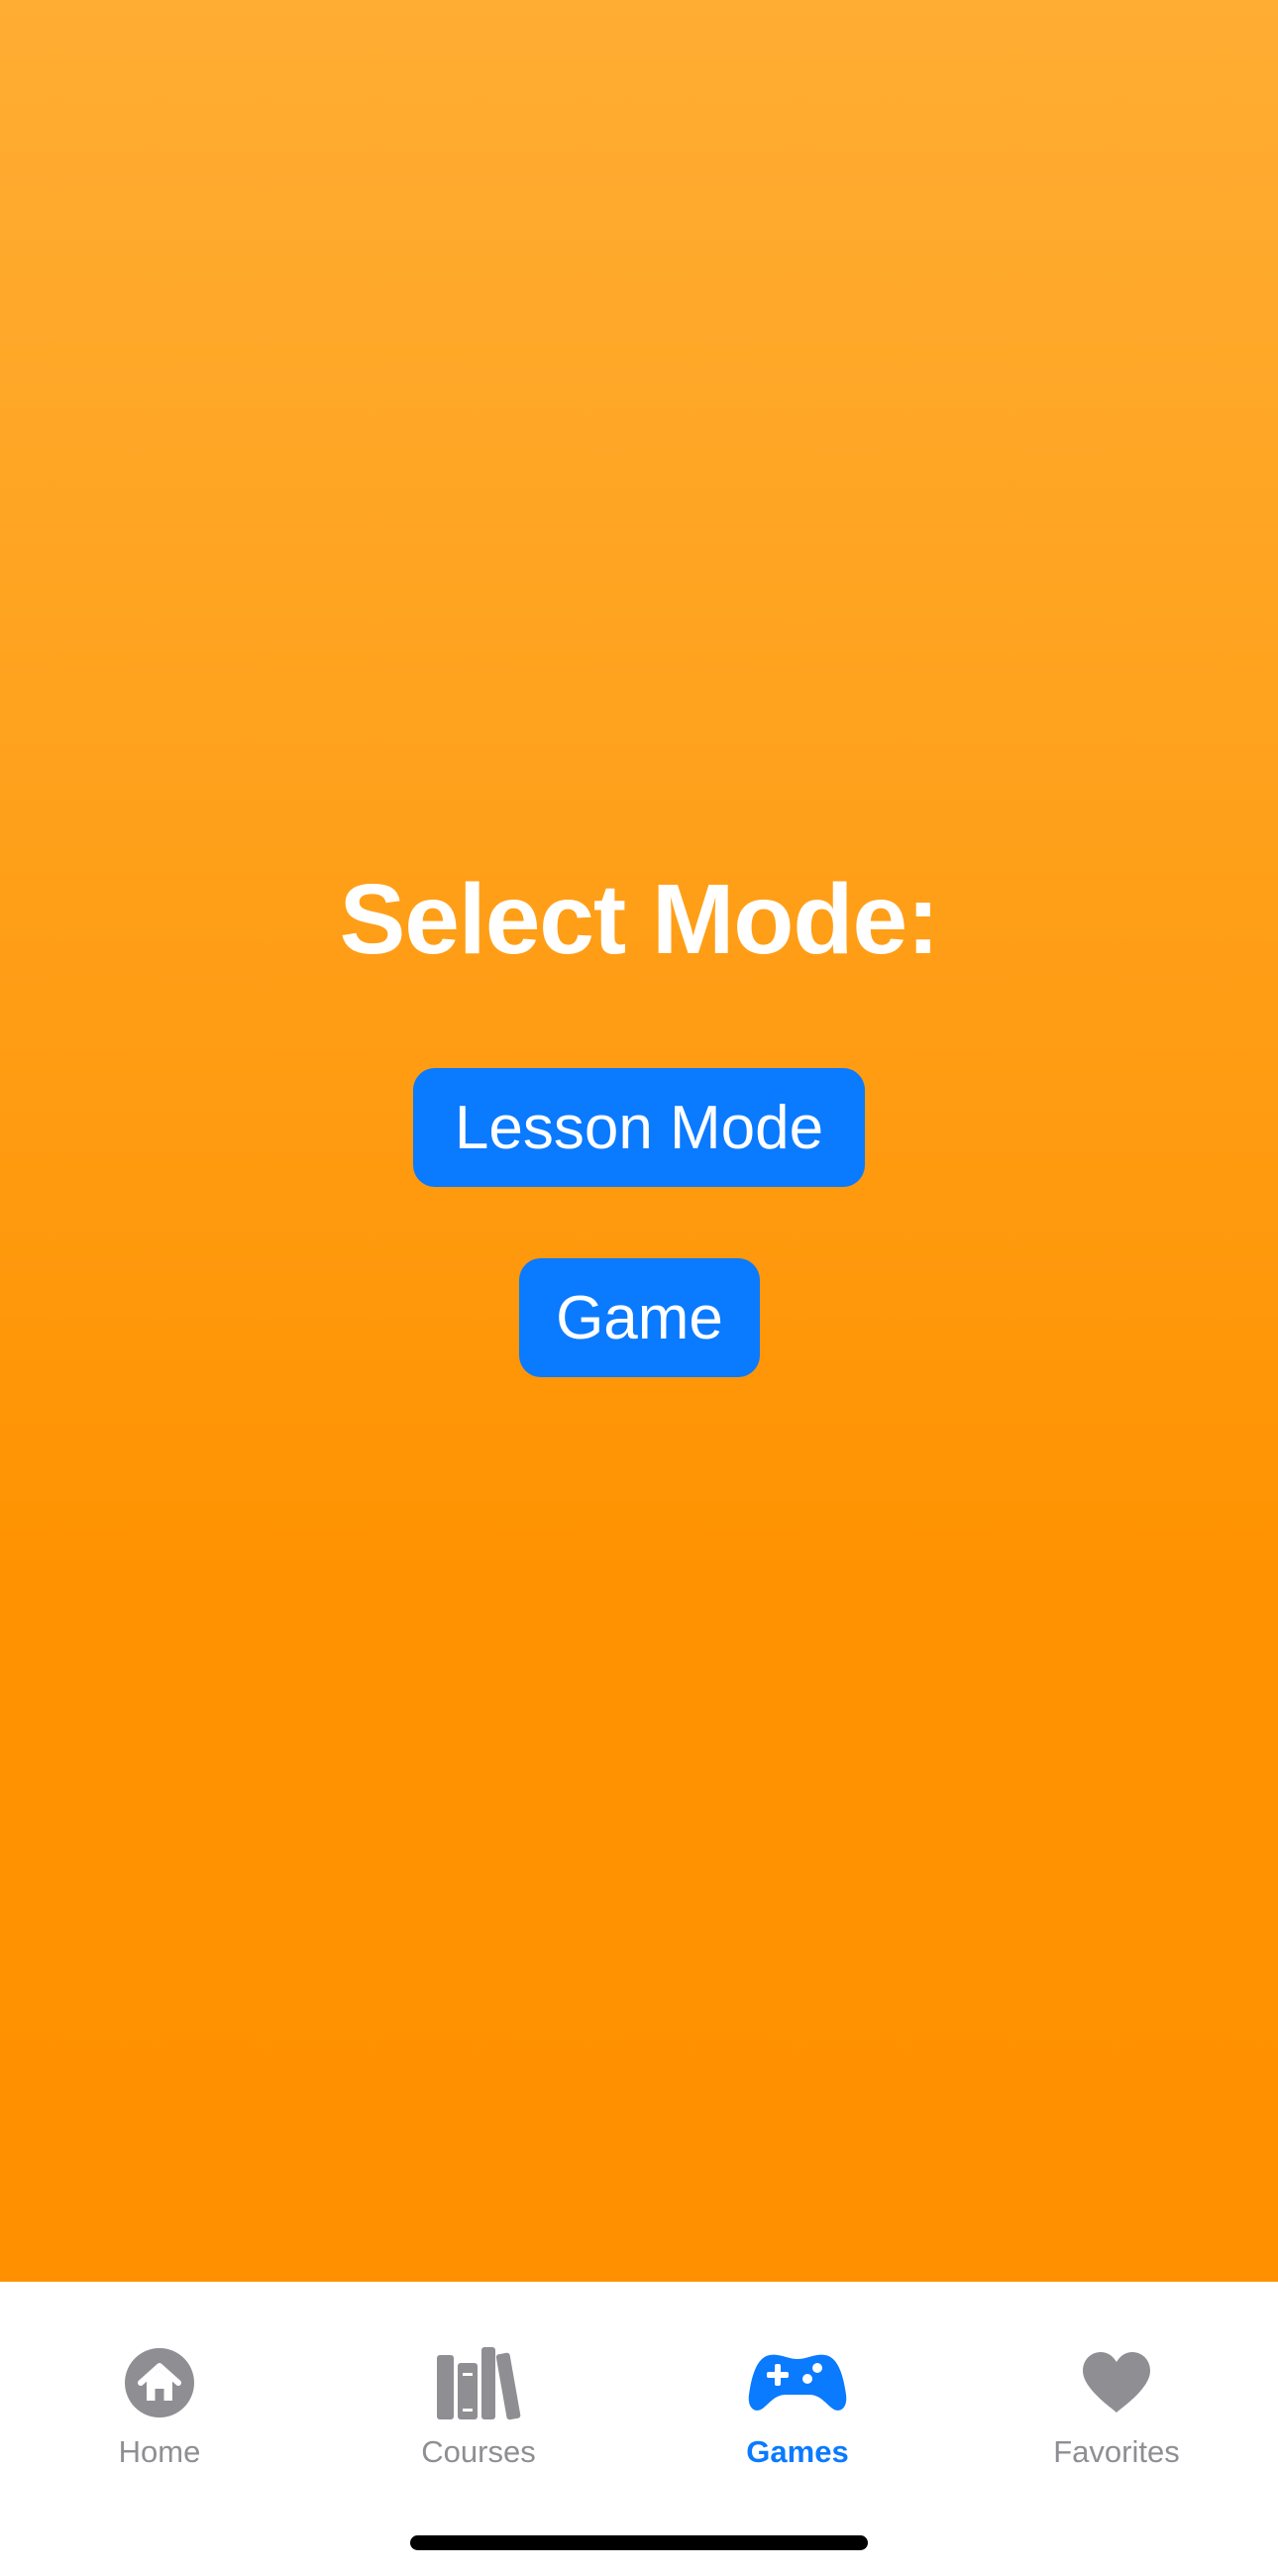 This screenshot has height=2576, width=1278. Describe the element at coordinates (478, 2451) in the screenshot. I see `tab-courses-label: Courses` at that location.